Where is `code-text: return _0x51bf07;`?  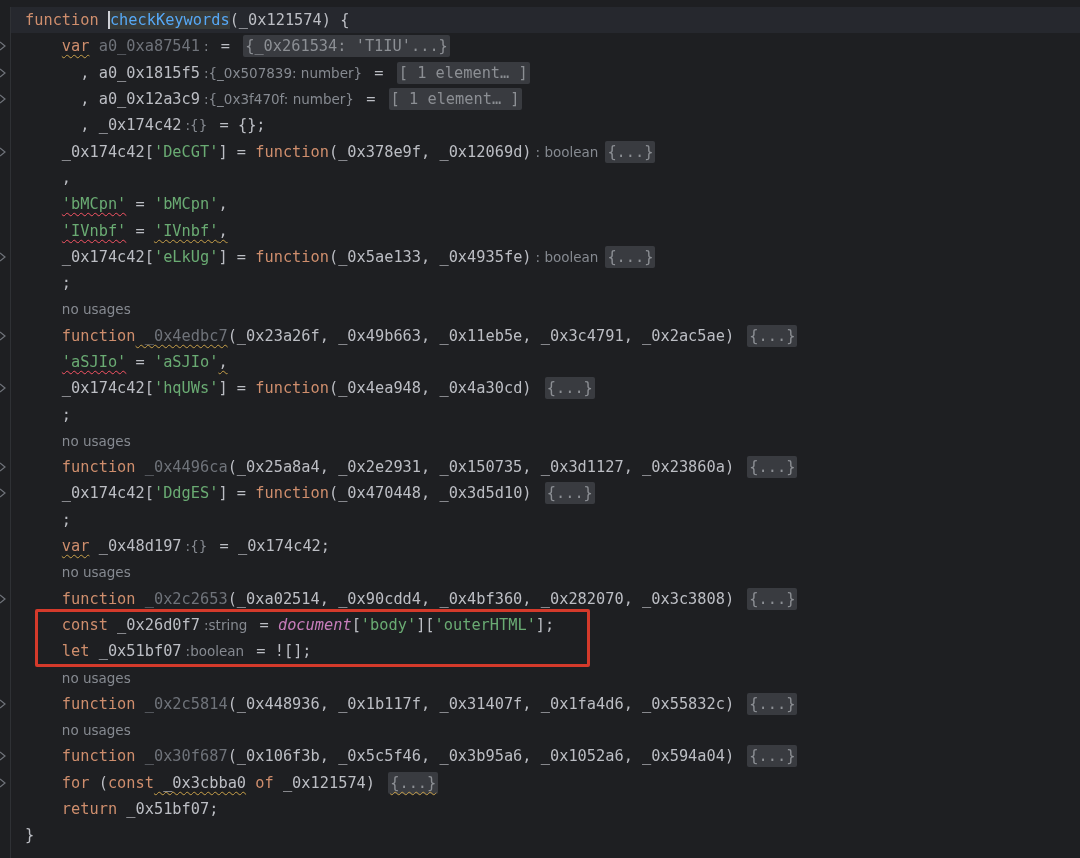 code-text: return _0x51bf07; is located at coordinates (140, 809).